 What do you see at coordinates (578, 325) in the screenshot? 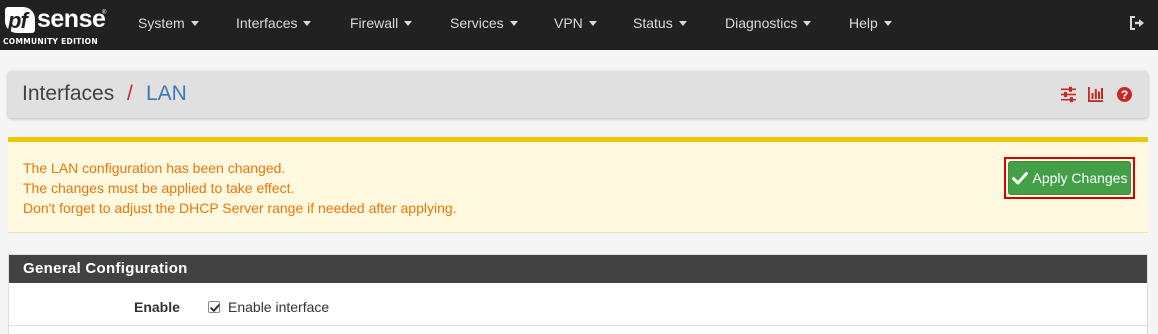
I see `row-divider` at bounding box center [578, 325].